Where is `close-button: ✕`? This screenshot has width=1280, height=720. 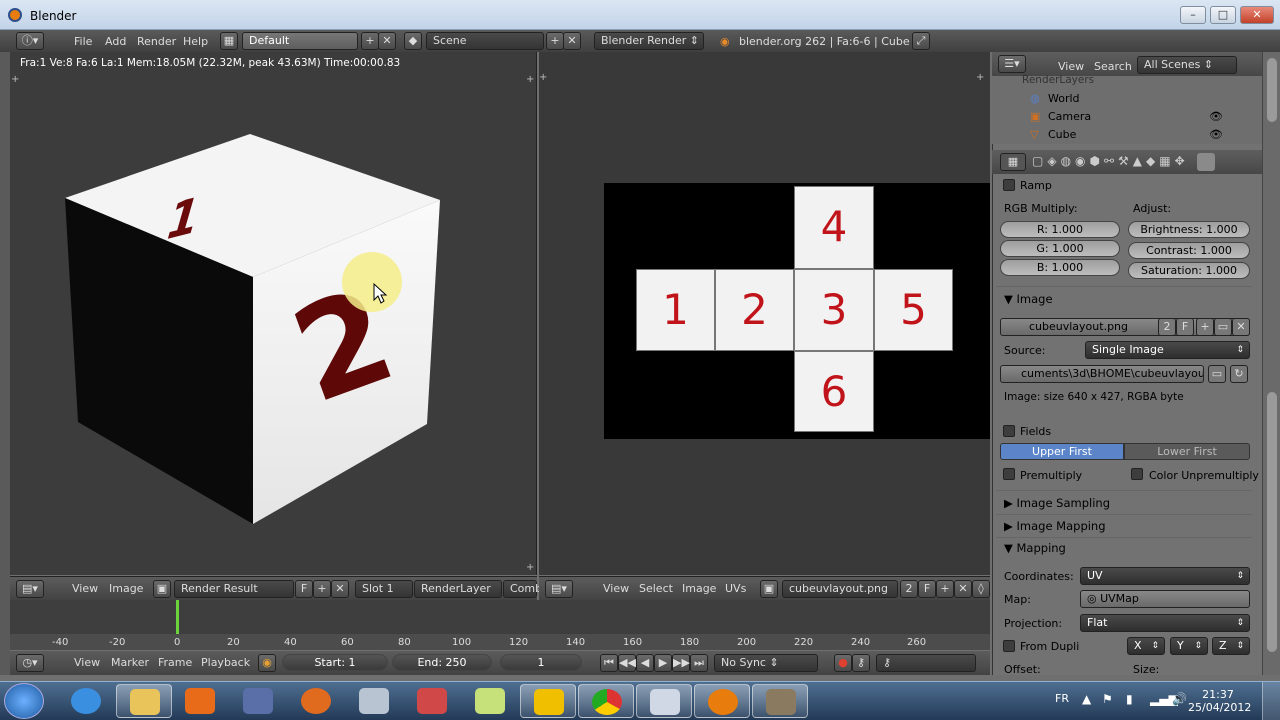
close-button: ✕ is located at coordinates (1257, 15).